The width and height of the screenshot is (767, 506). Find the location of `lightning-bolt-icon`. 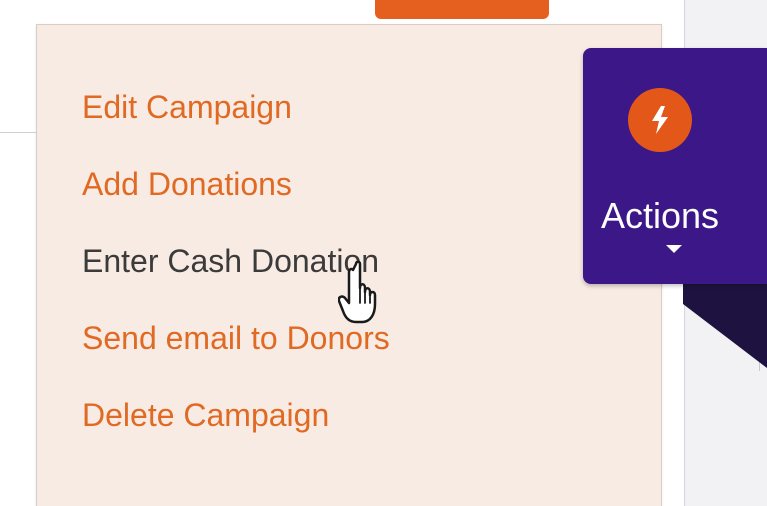

lightning-bolt-icon is located at coordinates (660, 120).